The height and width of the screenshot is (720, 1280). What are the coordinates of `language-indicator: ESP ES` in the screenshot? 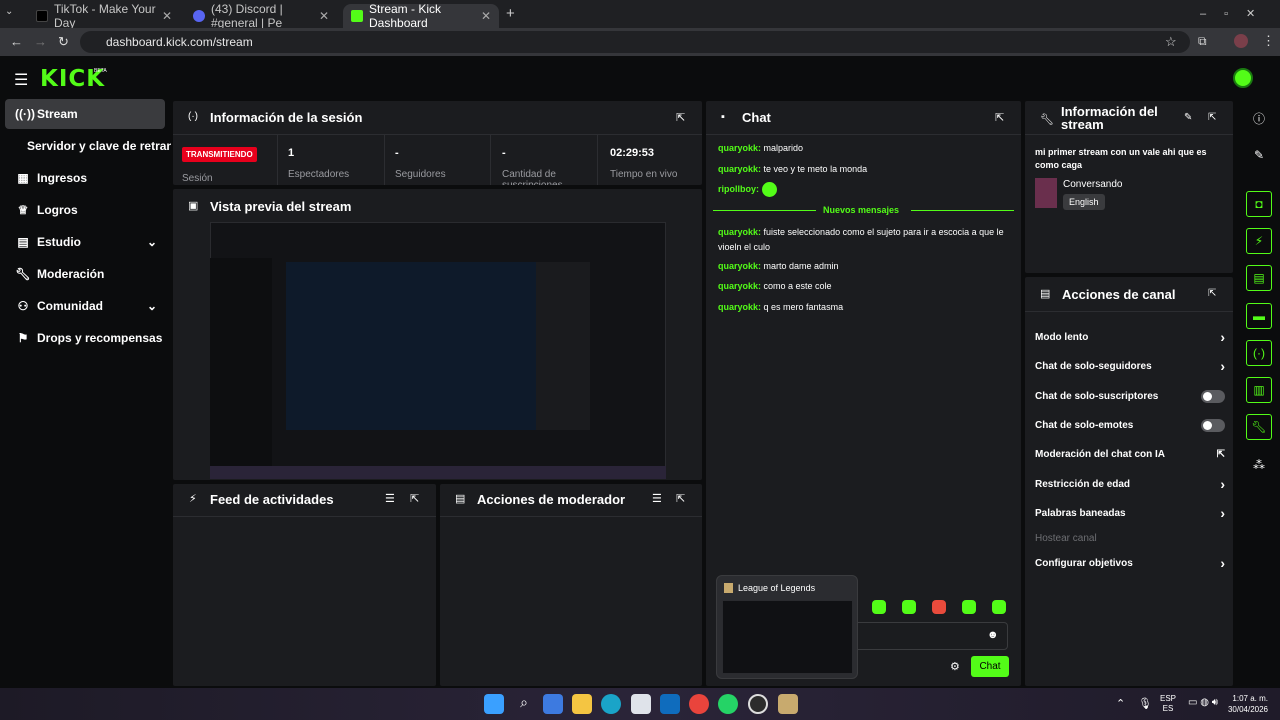 It's located at (1168, 704).